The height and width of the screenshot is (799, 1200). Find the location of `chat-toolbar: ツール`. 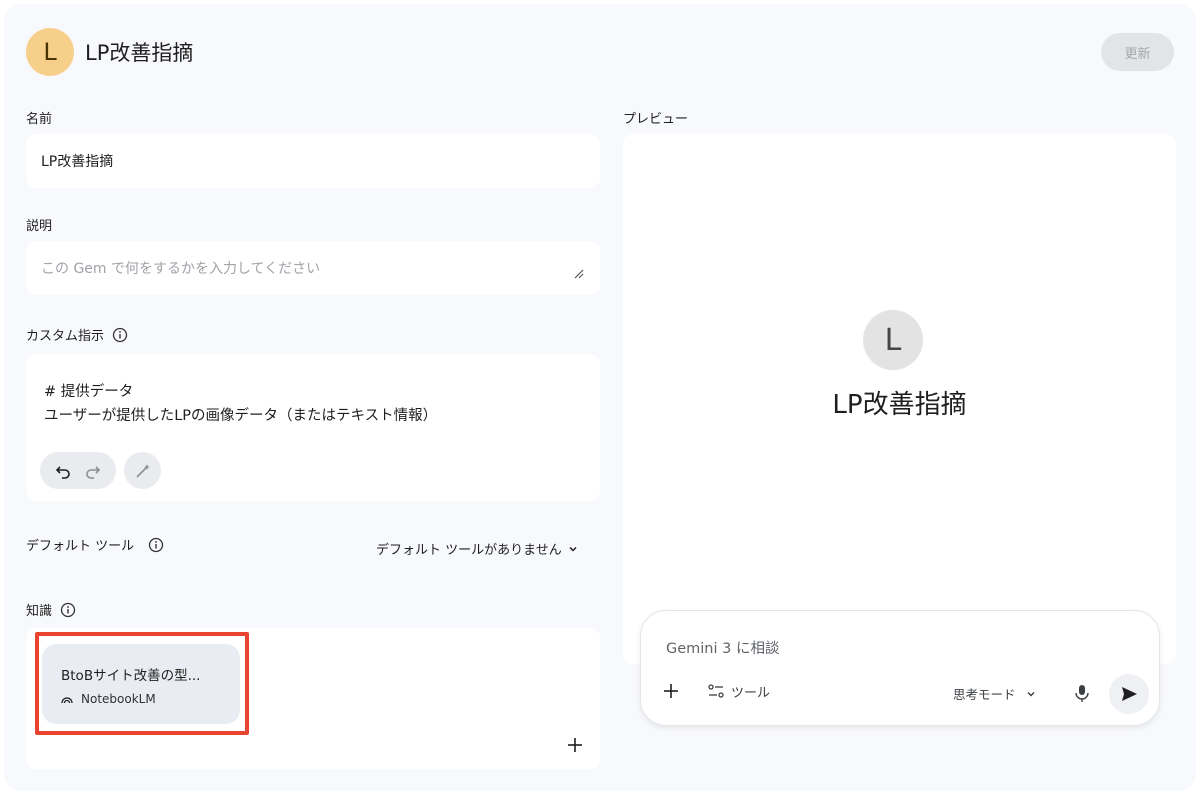

chat-toolbar: ツール is located at coordinates (715, 691).